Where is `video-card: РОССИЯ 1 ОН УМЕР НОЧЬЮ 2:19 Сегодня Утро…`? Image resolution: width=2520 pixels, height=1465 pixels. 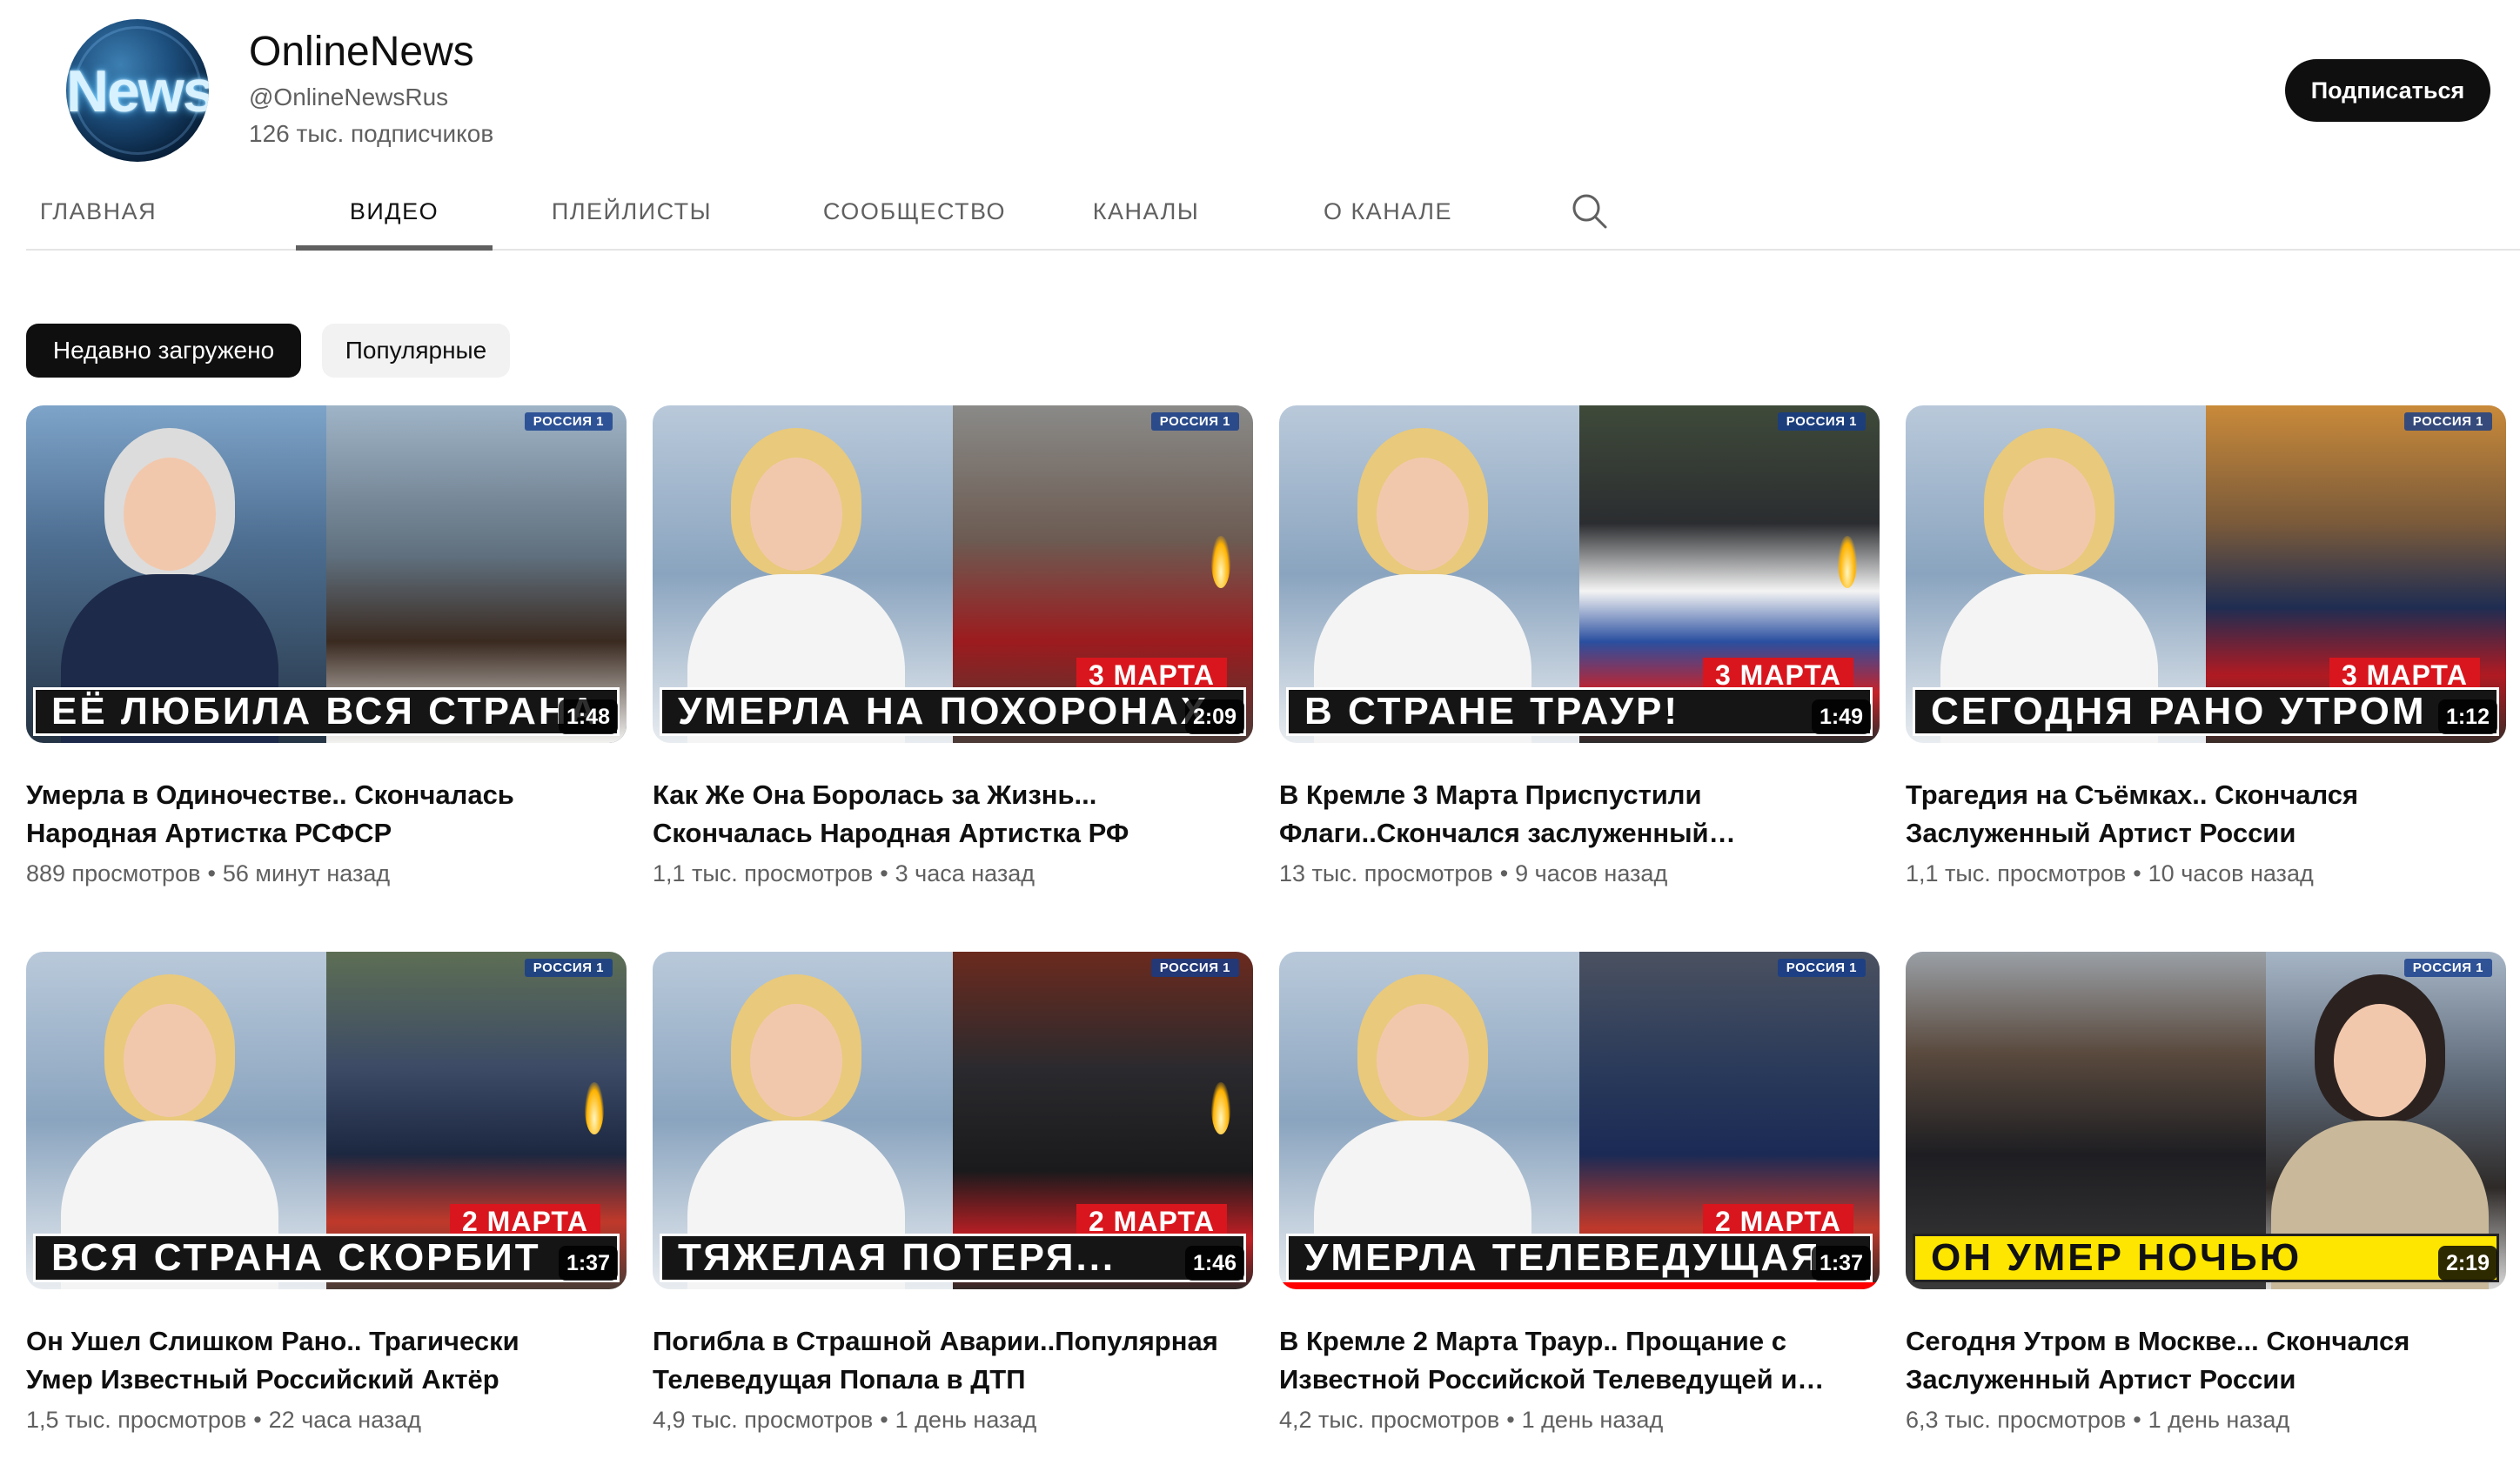 video-card: РОССИЯ 1 ОН УМЕР НОЧЬЮ 2:19 Сегодня Утро… is located at coordinates (2206, 1193).